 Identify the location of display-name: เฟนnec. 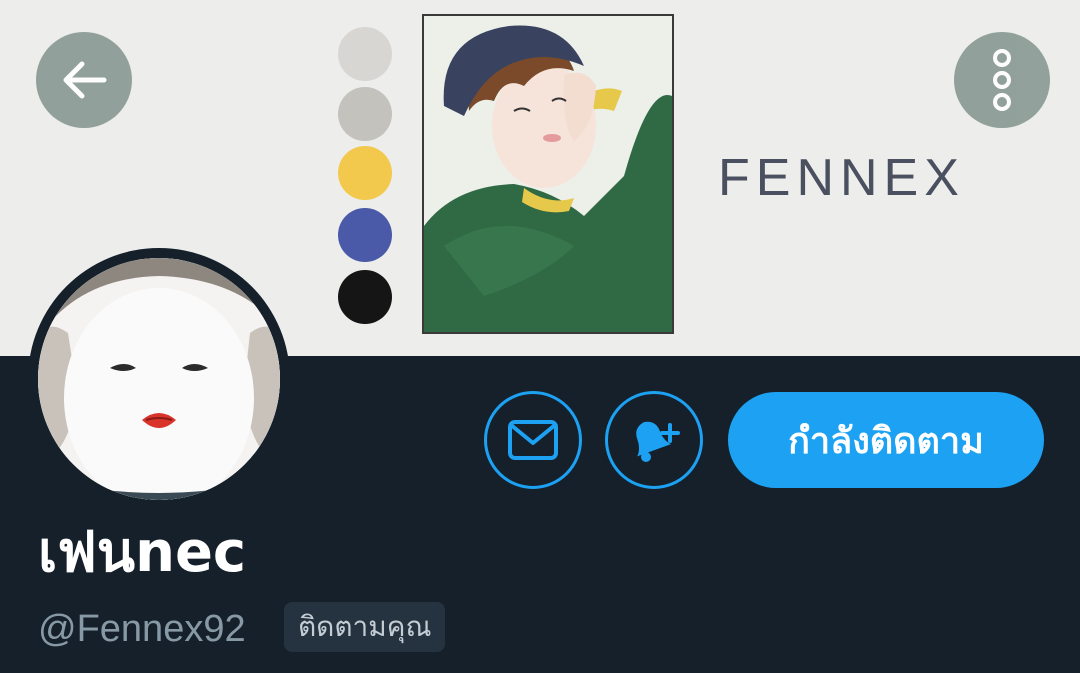
(142, 552).